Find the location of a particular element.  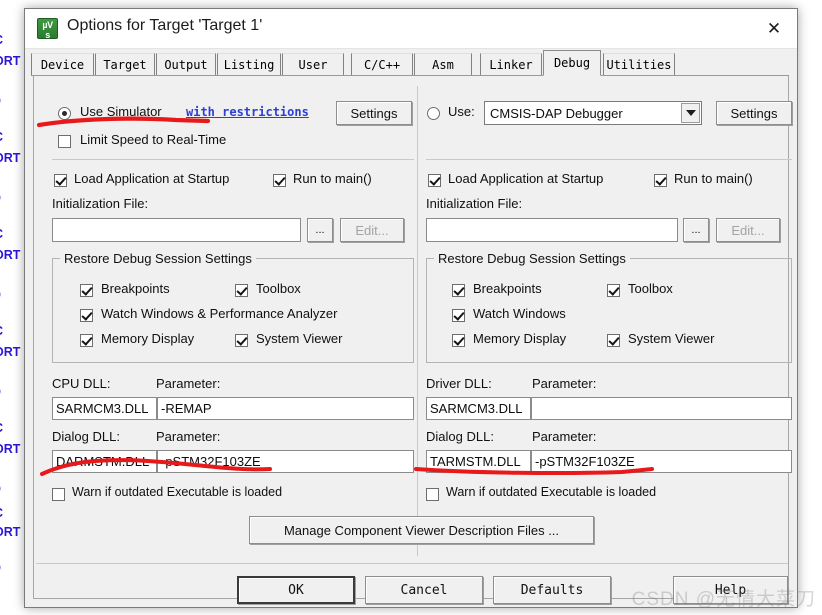

limit-speed-label: Limit Speed to Real-Time is located at coordinates (153, 139).